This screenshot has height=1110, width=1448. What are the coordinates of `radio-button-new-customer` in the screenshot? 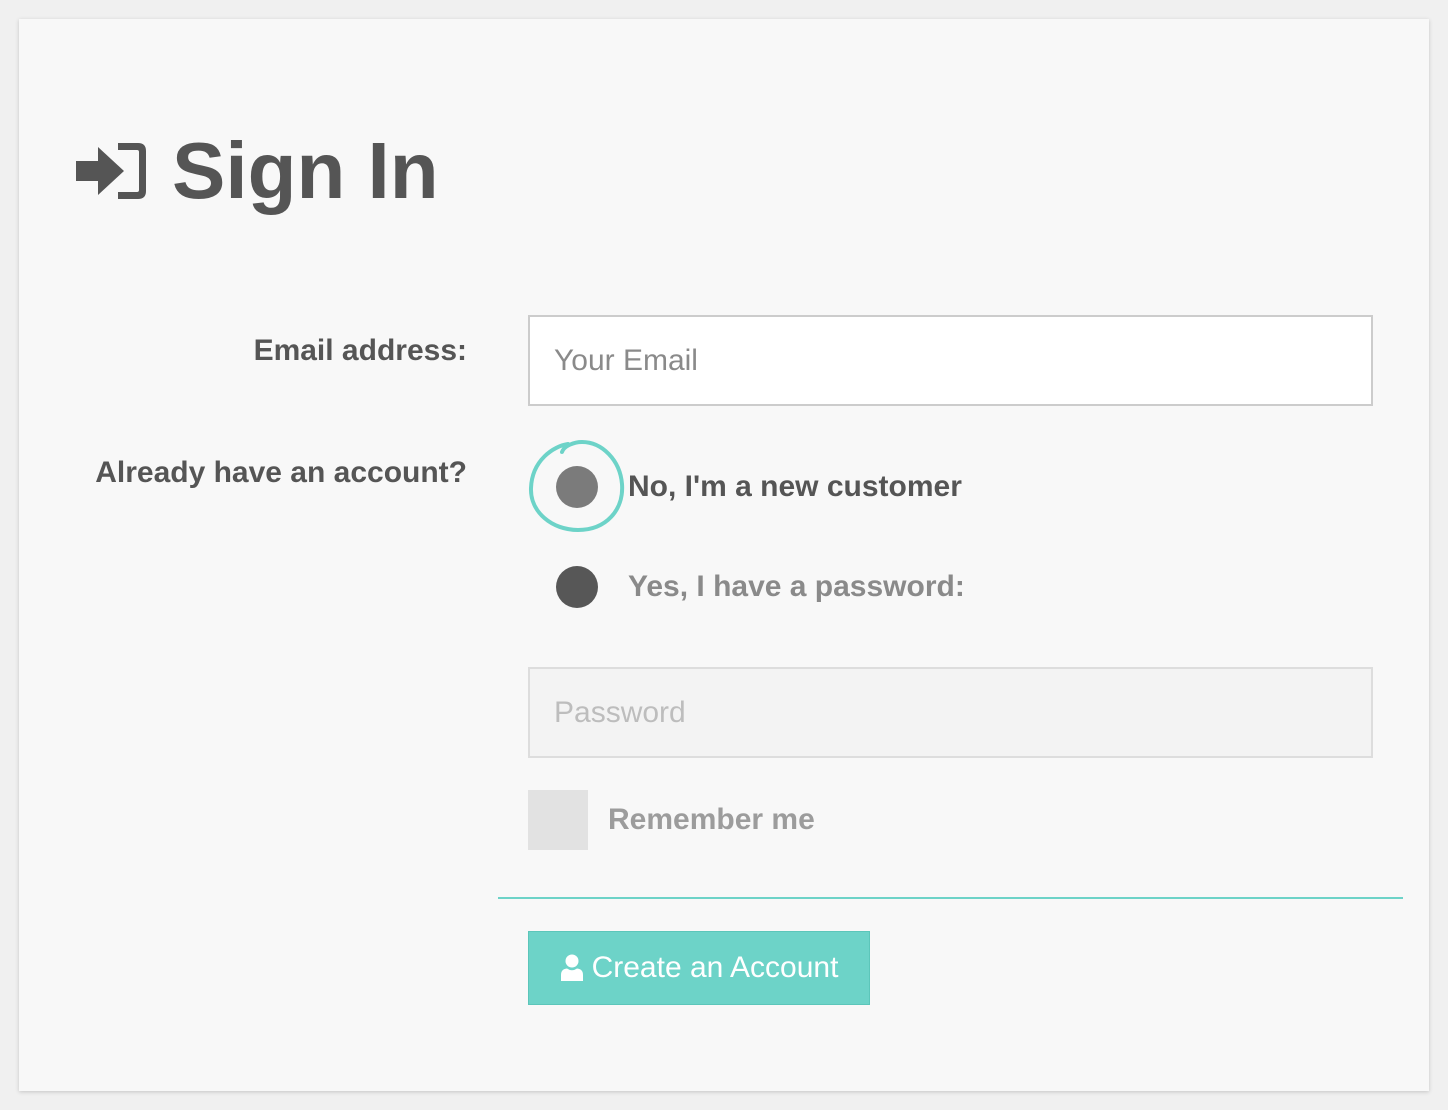 It's located at (577, 487).